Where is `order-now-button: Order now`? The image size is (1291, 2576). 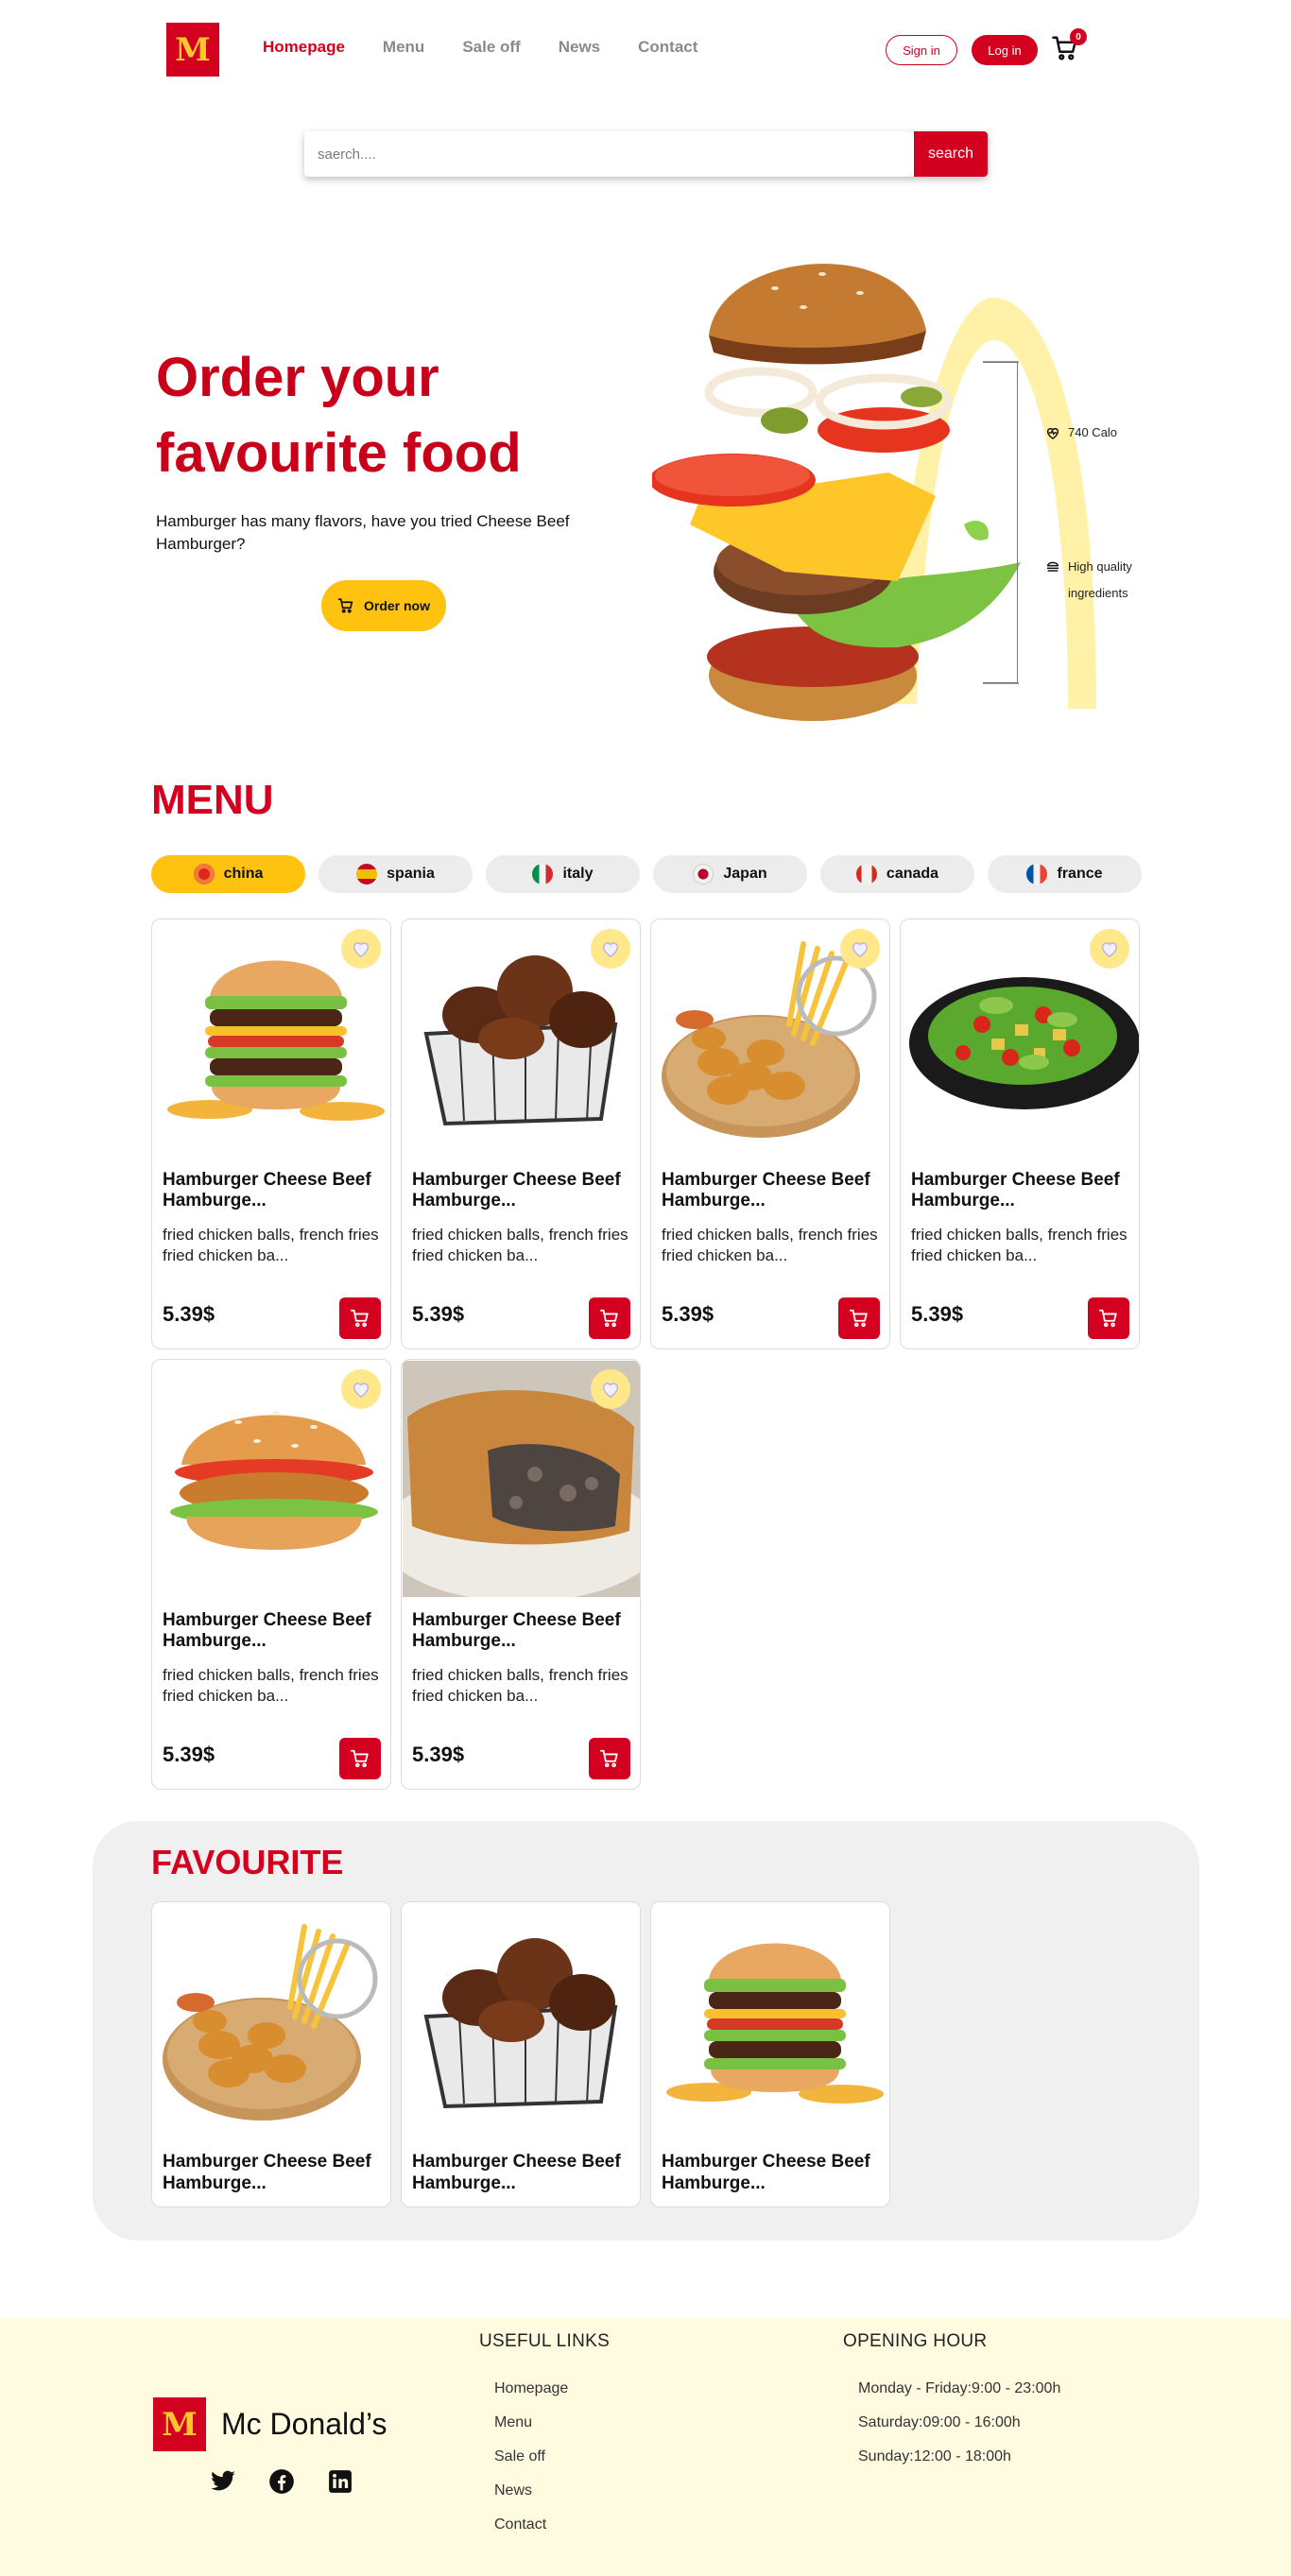 order-now-button: Order now is located at coordinates (383, 605).